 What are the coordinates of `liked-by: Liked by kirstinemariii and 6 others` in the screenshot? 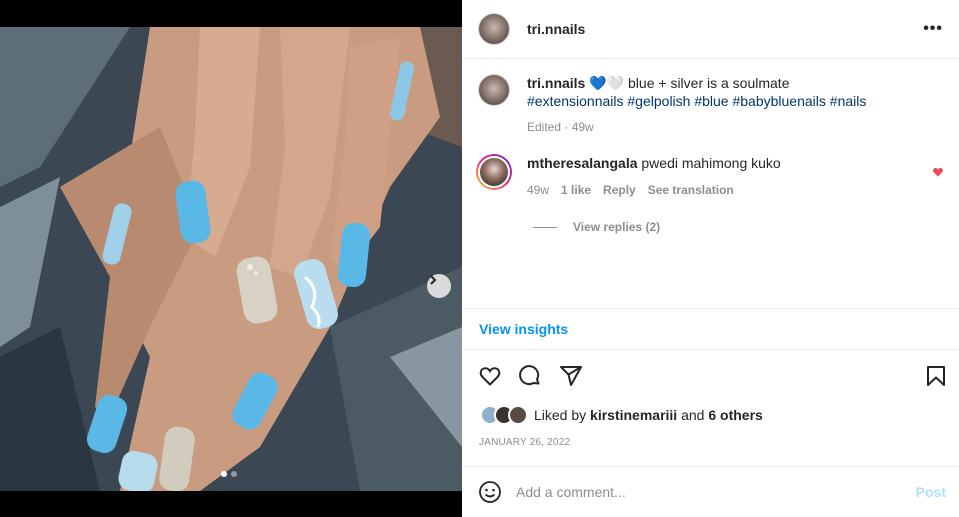 It's located at (621, 415).